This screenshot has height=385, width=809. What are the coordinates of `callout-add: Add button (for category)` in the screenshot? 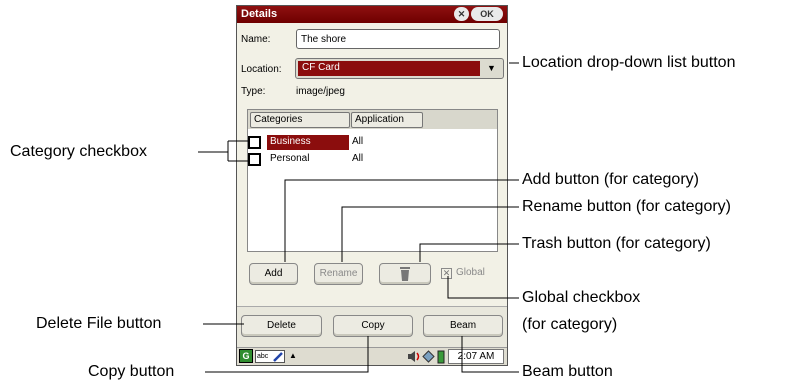 It's located at (610, 179).